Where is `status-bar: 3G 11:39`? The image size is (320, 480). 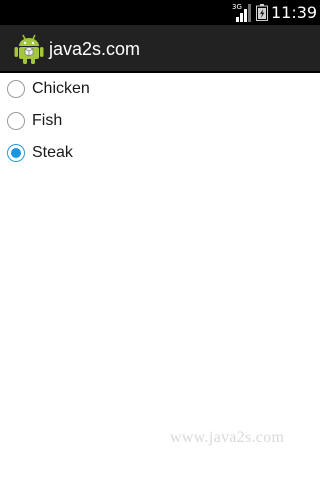
status-bar: 3G 11:39 is located at coordinates (160, 12).